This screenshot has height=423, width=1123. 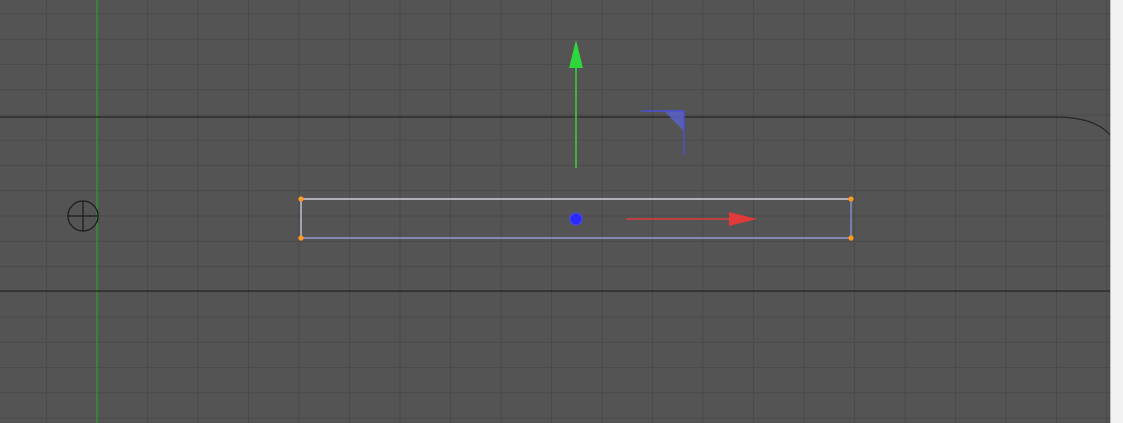 I want to click on corner-handle-bottom-right, so click(x=851, y=238).